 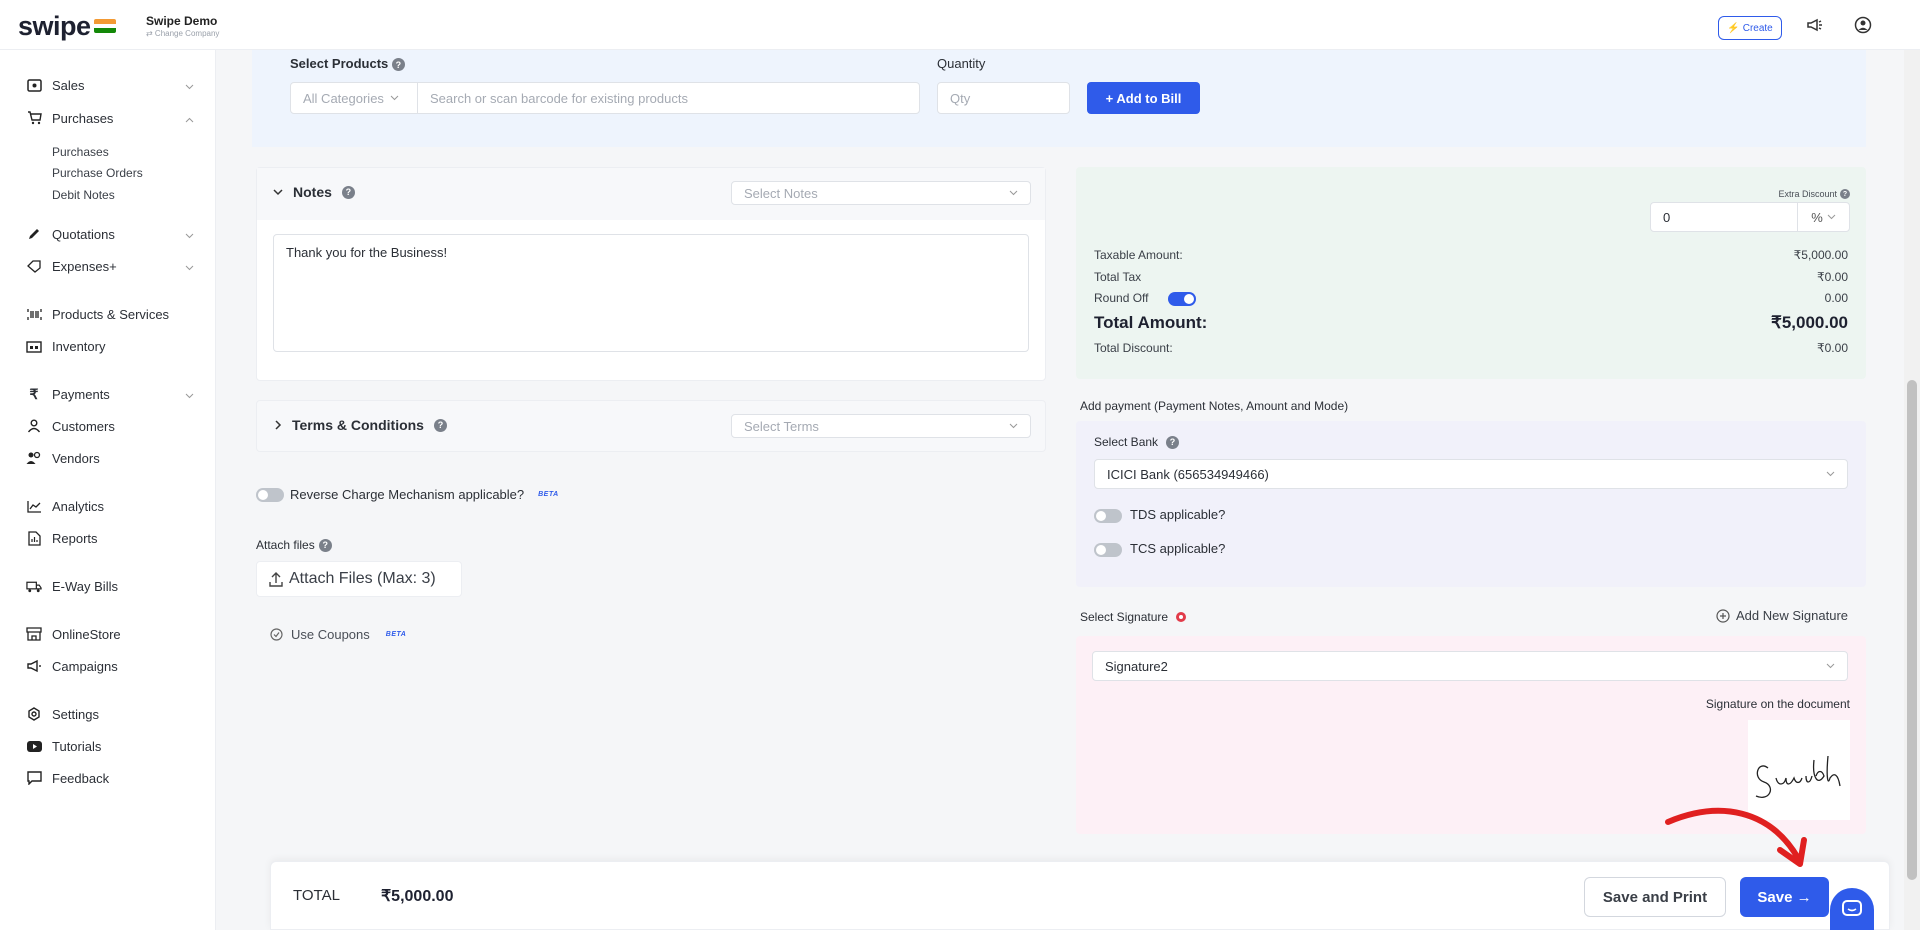 What do you see at coordinates (110, 634) in the screenshot?
I see `sidebar-item-online-store: OnlineStore` at bounding box center [110, 634].